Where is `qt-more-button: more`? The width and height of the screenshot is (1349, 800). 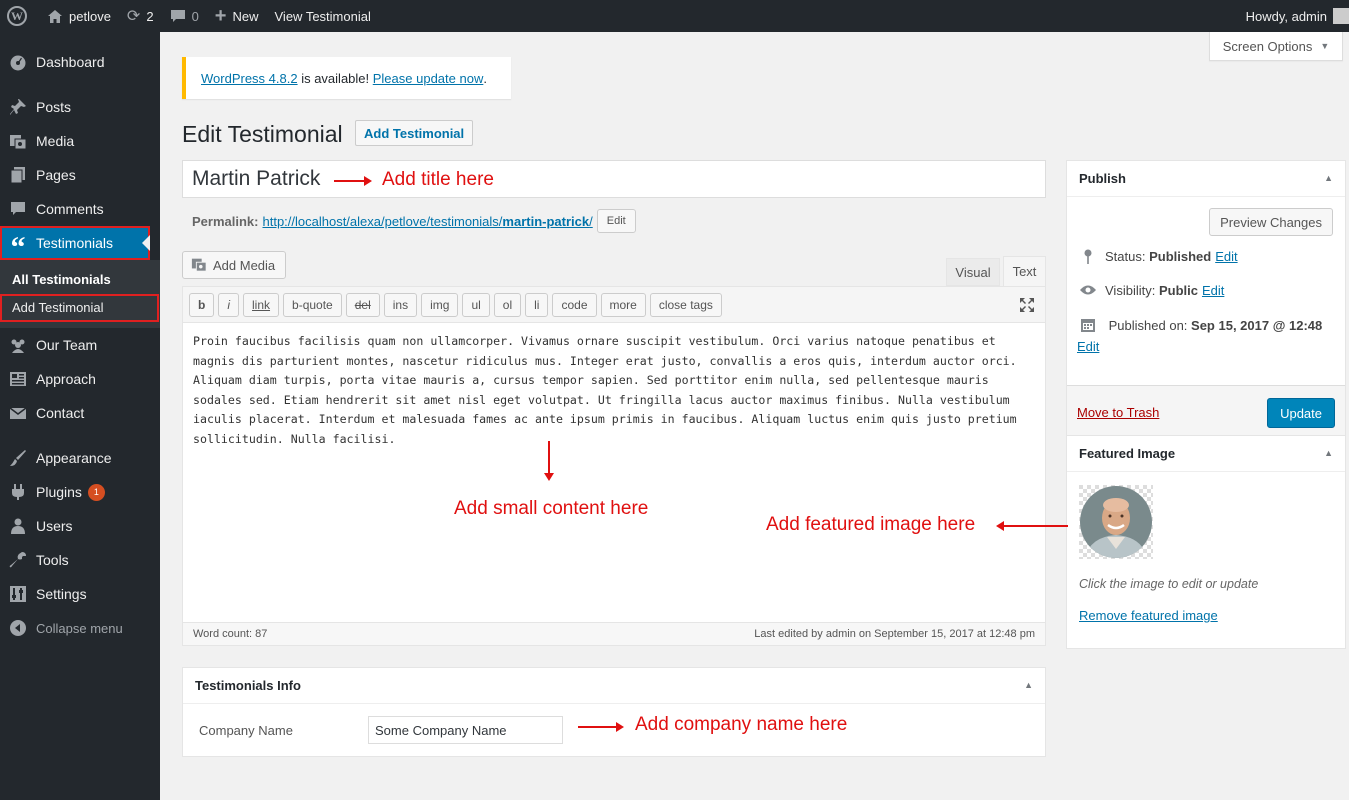 qt-more-button: more is located at coordinates (623, 304).